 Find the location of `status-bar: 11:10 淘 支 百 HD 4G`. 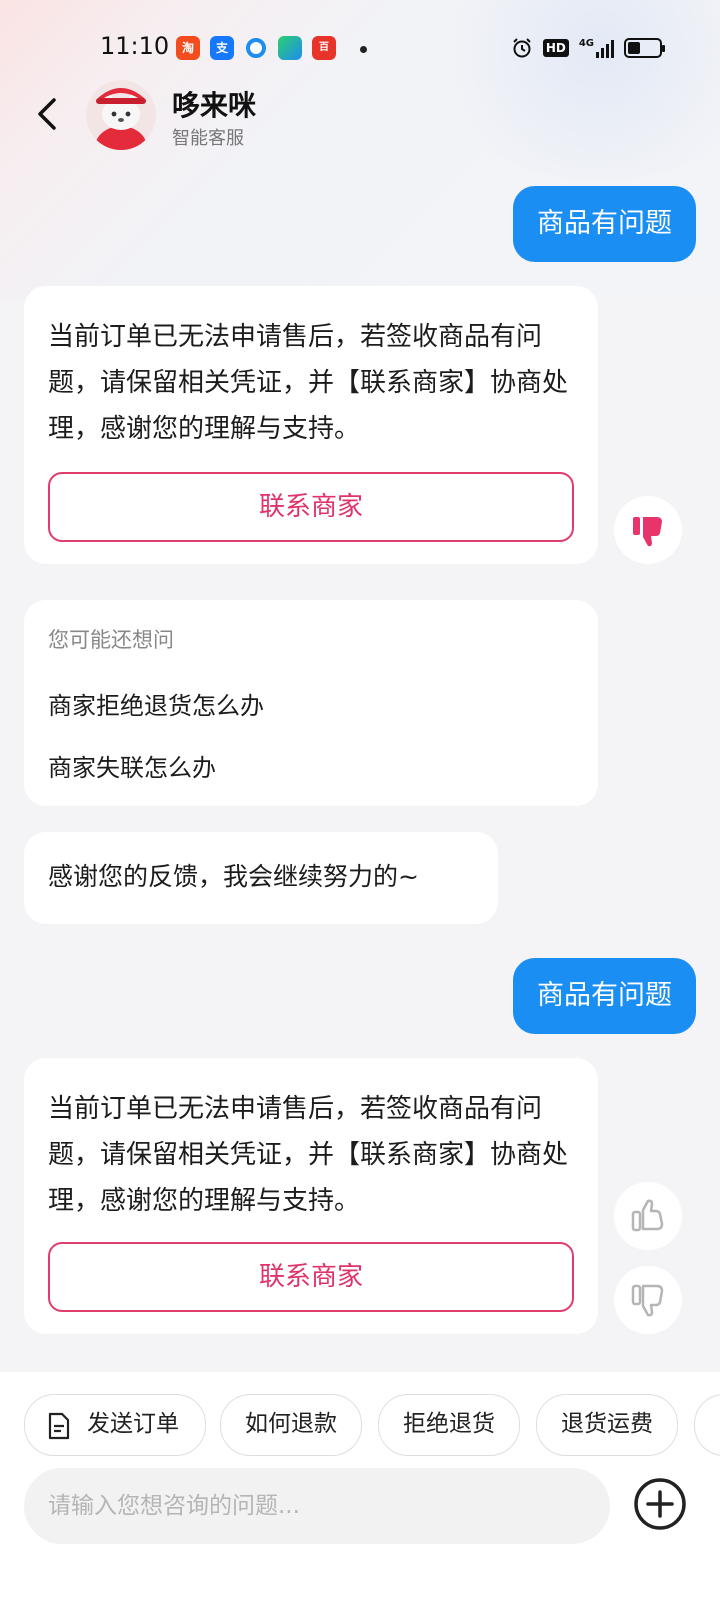

status-bar: 11:10 淘 支 百 HD 4G is located at coordinates (360, 48).